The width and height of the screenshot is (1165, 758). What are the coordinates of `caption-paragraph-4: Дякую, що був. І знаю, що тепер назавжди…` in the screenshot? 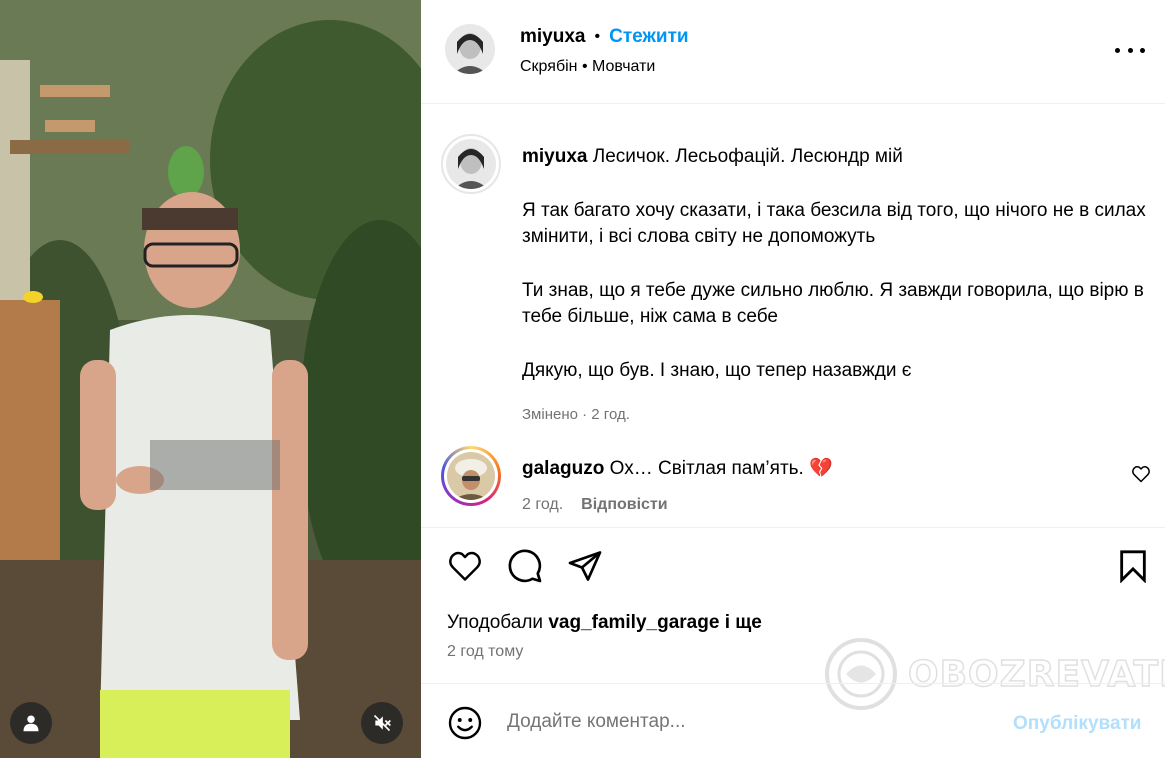 It's located at (717, 370).